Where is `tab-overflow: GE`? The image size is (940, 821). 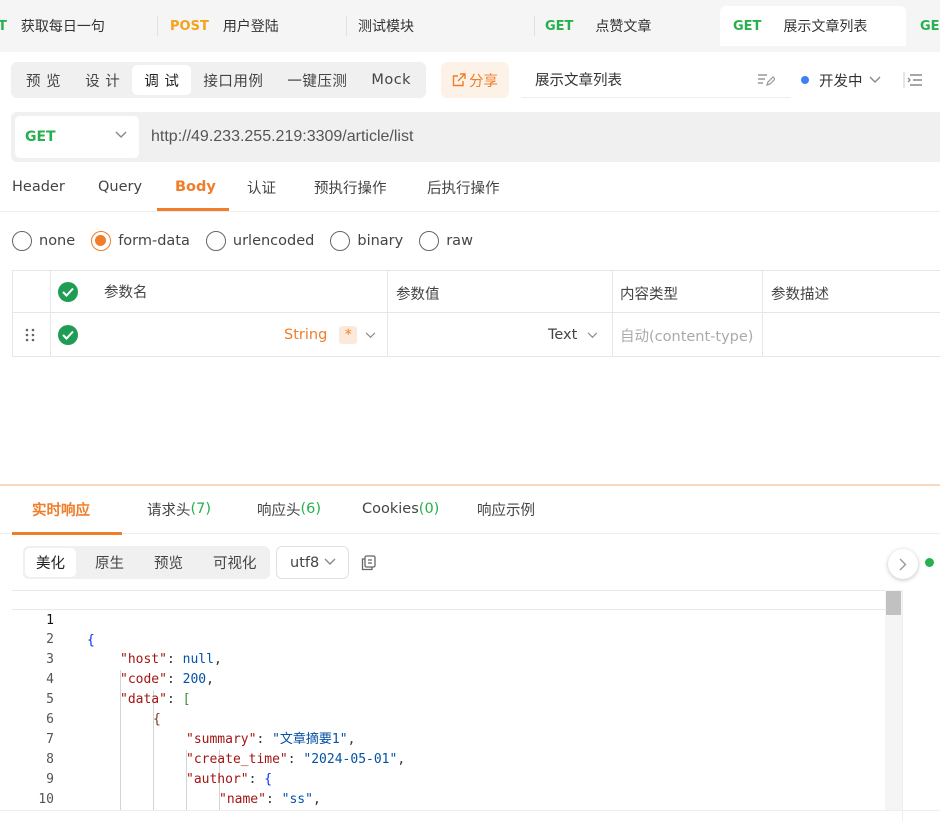
tab-overflow: GE is located at coordinates (930, 26).